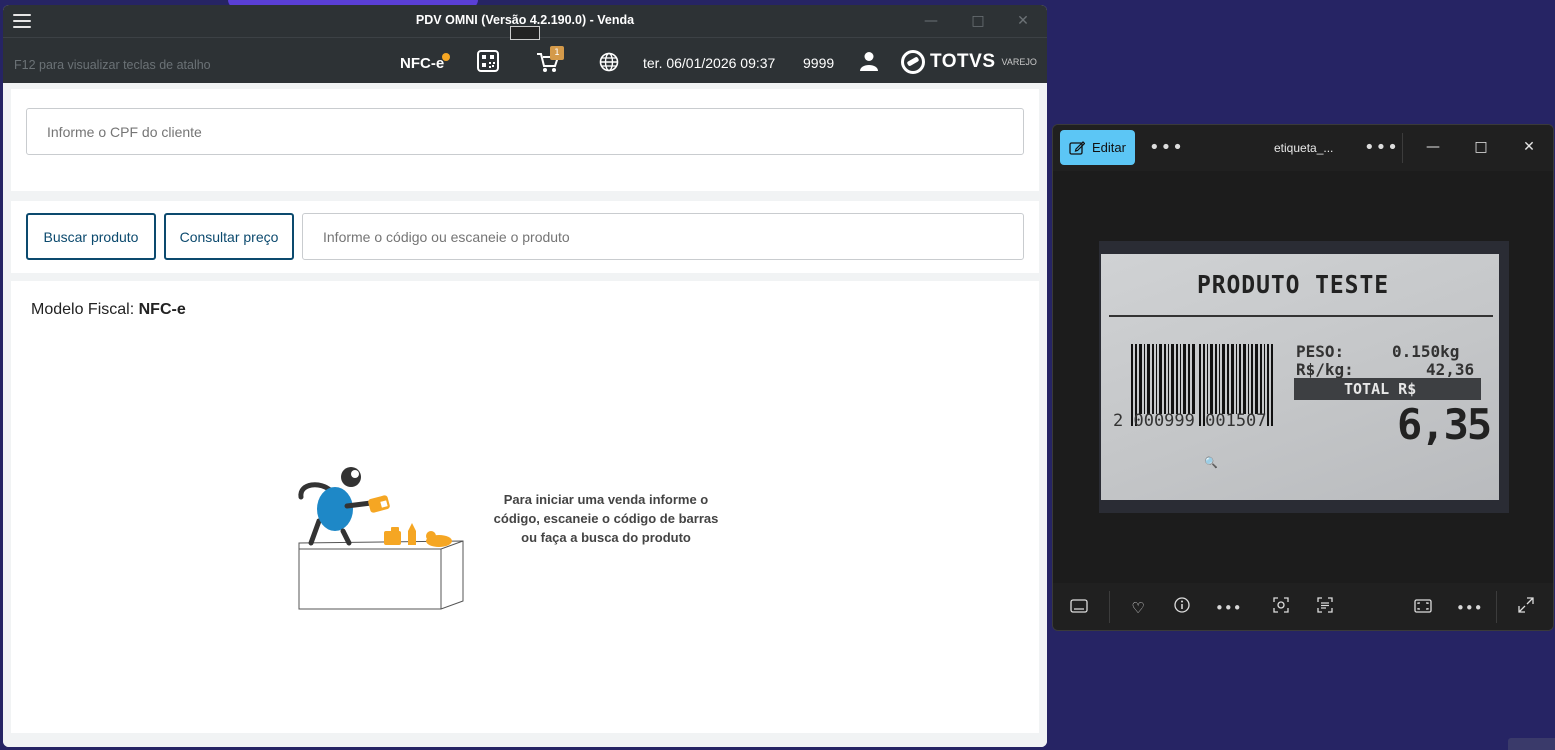  What do you see at coordinates (1138, 608) in the screenshot?
I see `heart-icon: ♡` at bounding box center [1138, 608].